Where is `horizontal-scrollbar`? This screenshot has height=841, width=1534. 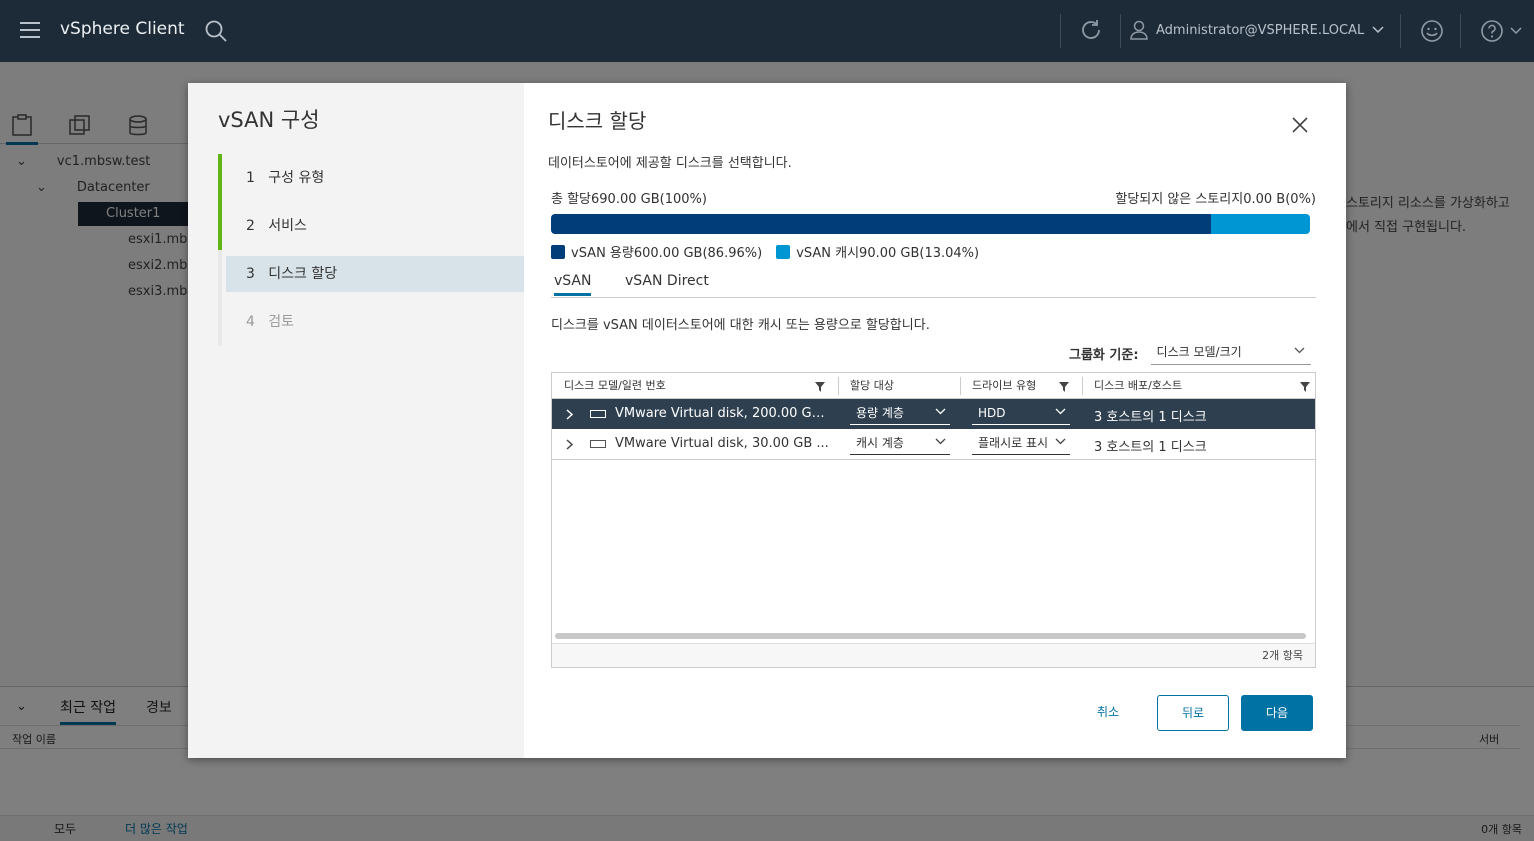
horizontal-scrollbar is located at coordinates (930, 636).